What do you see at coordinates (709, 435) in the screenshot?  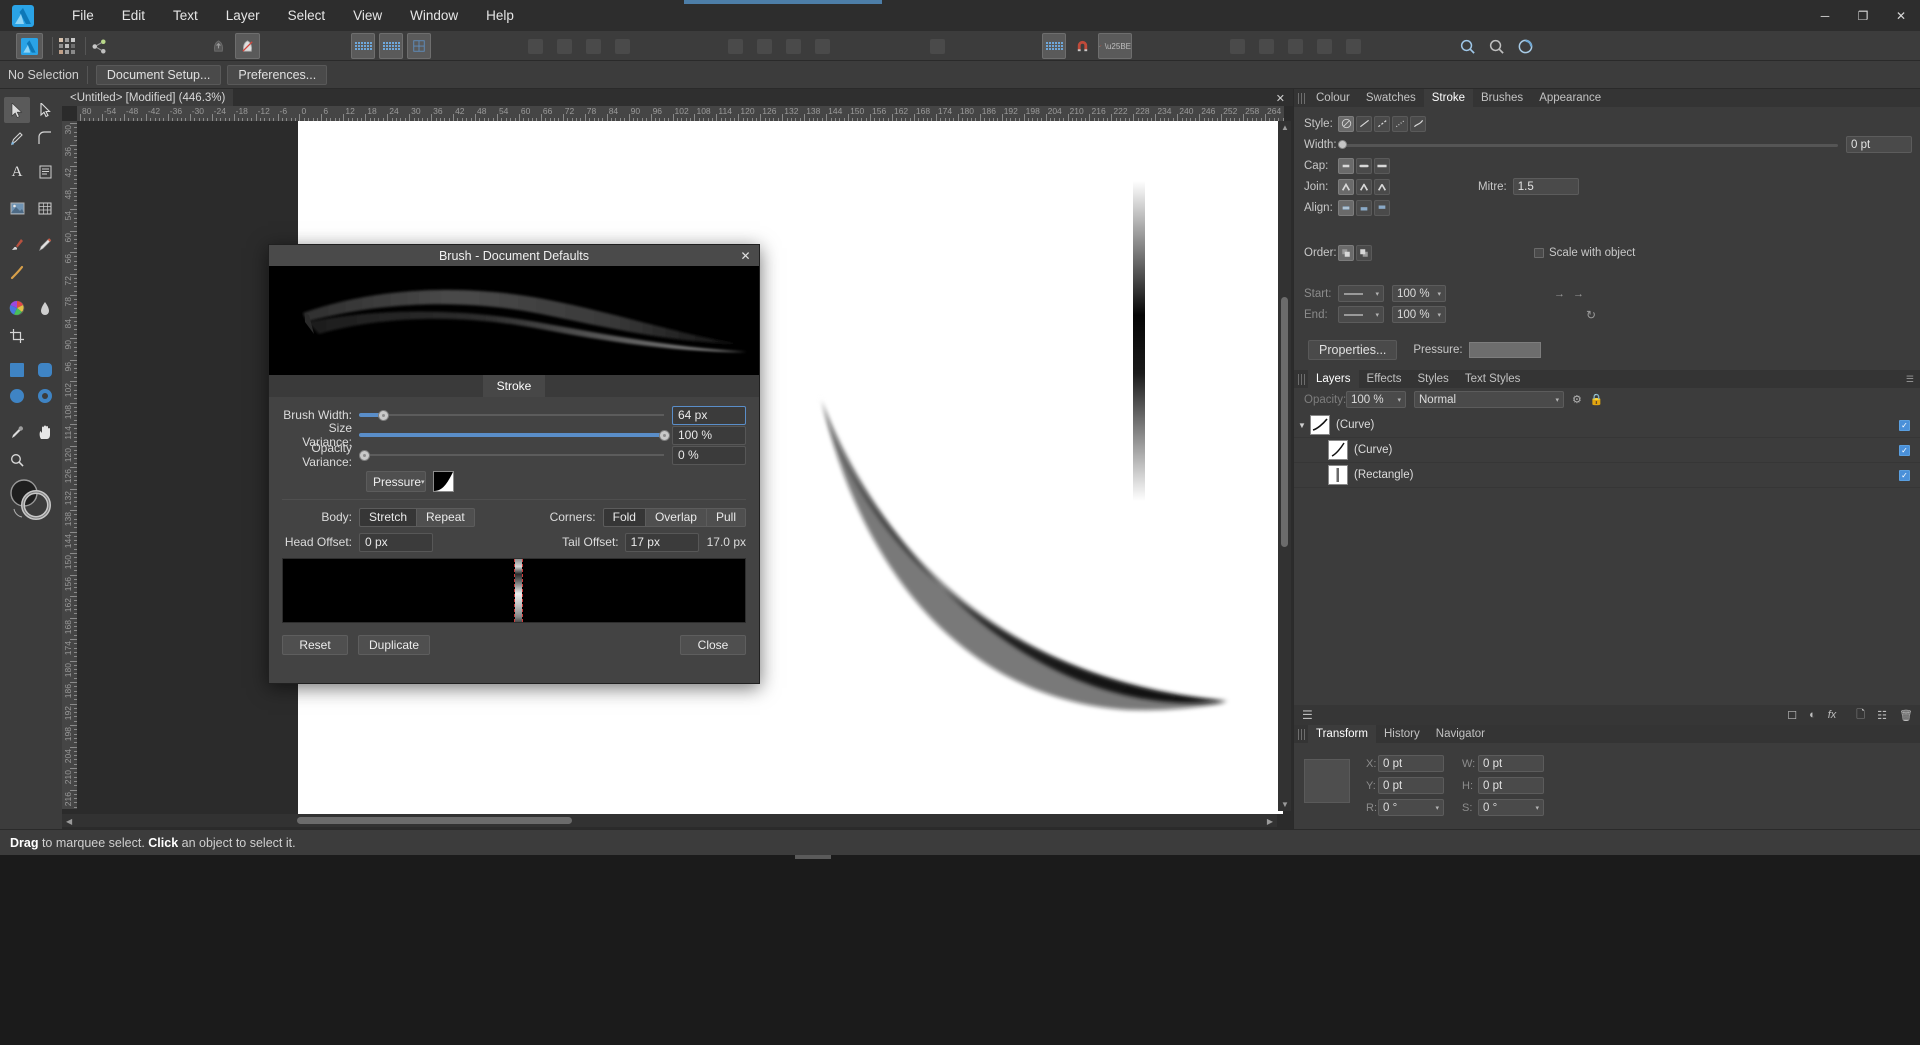 I see `size-variance-value: 100 %` at bounding box center [709, 435].